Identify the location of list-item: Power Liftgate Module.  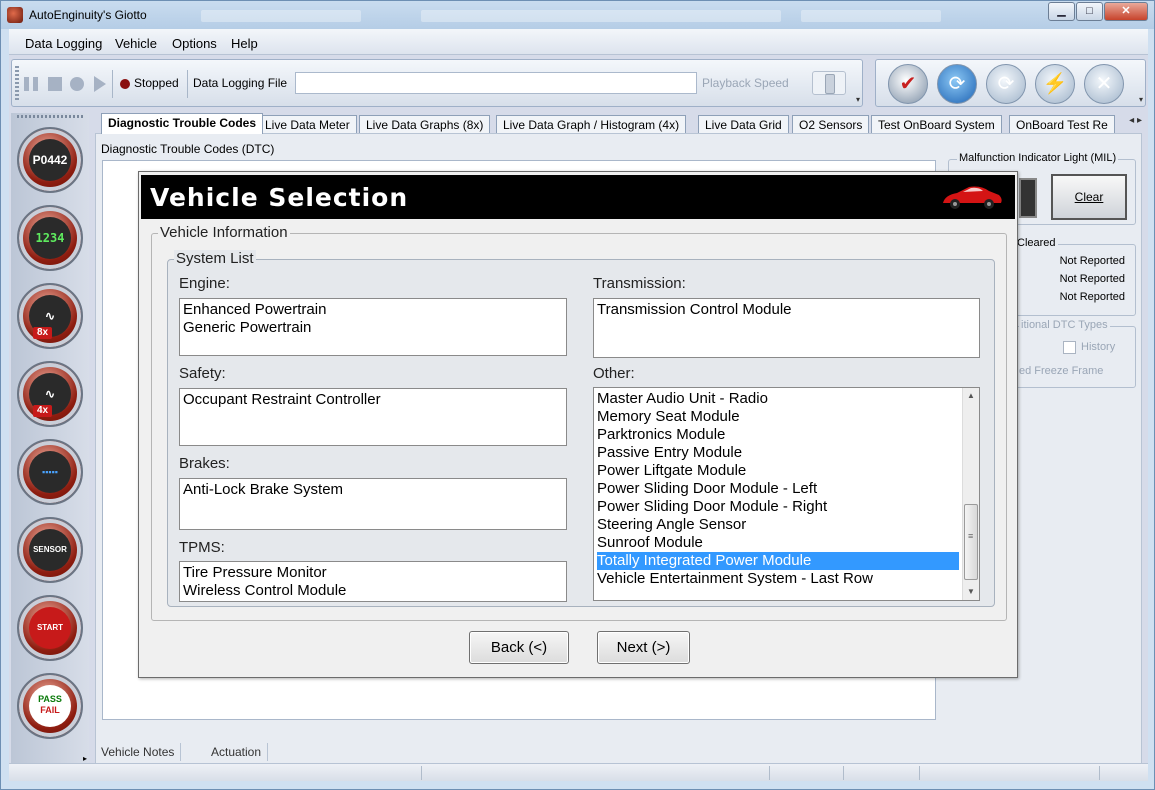
(778, 471).